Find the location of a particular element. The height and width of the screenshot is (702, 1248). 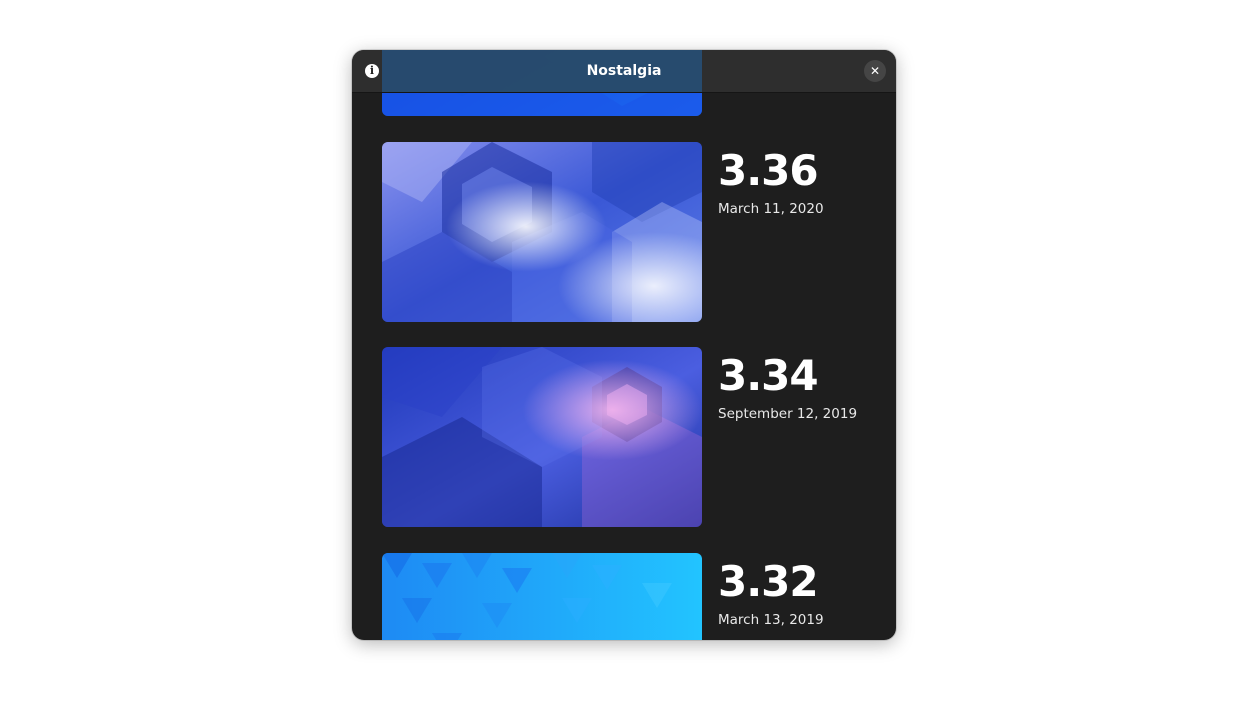

release-version: 3.32 is located at coordinates (768, 581).